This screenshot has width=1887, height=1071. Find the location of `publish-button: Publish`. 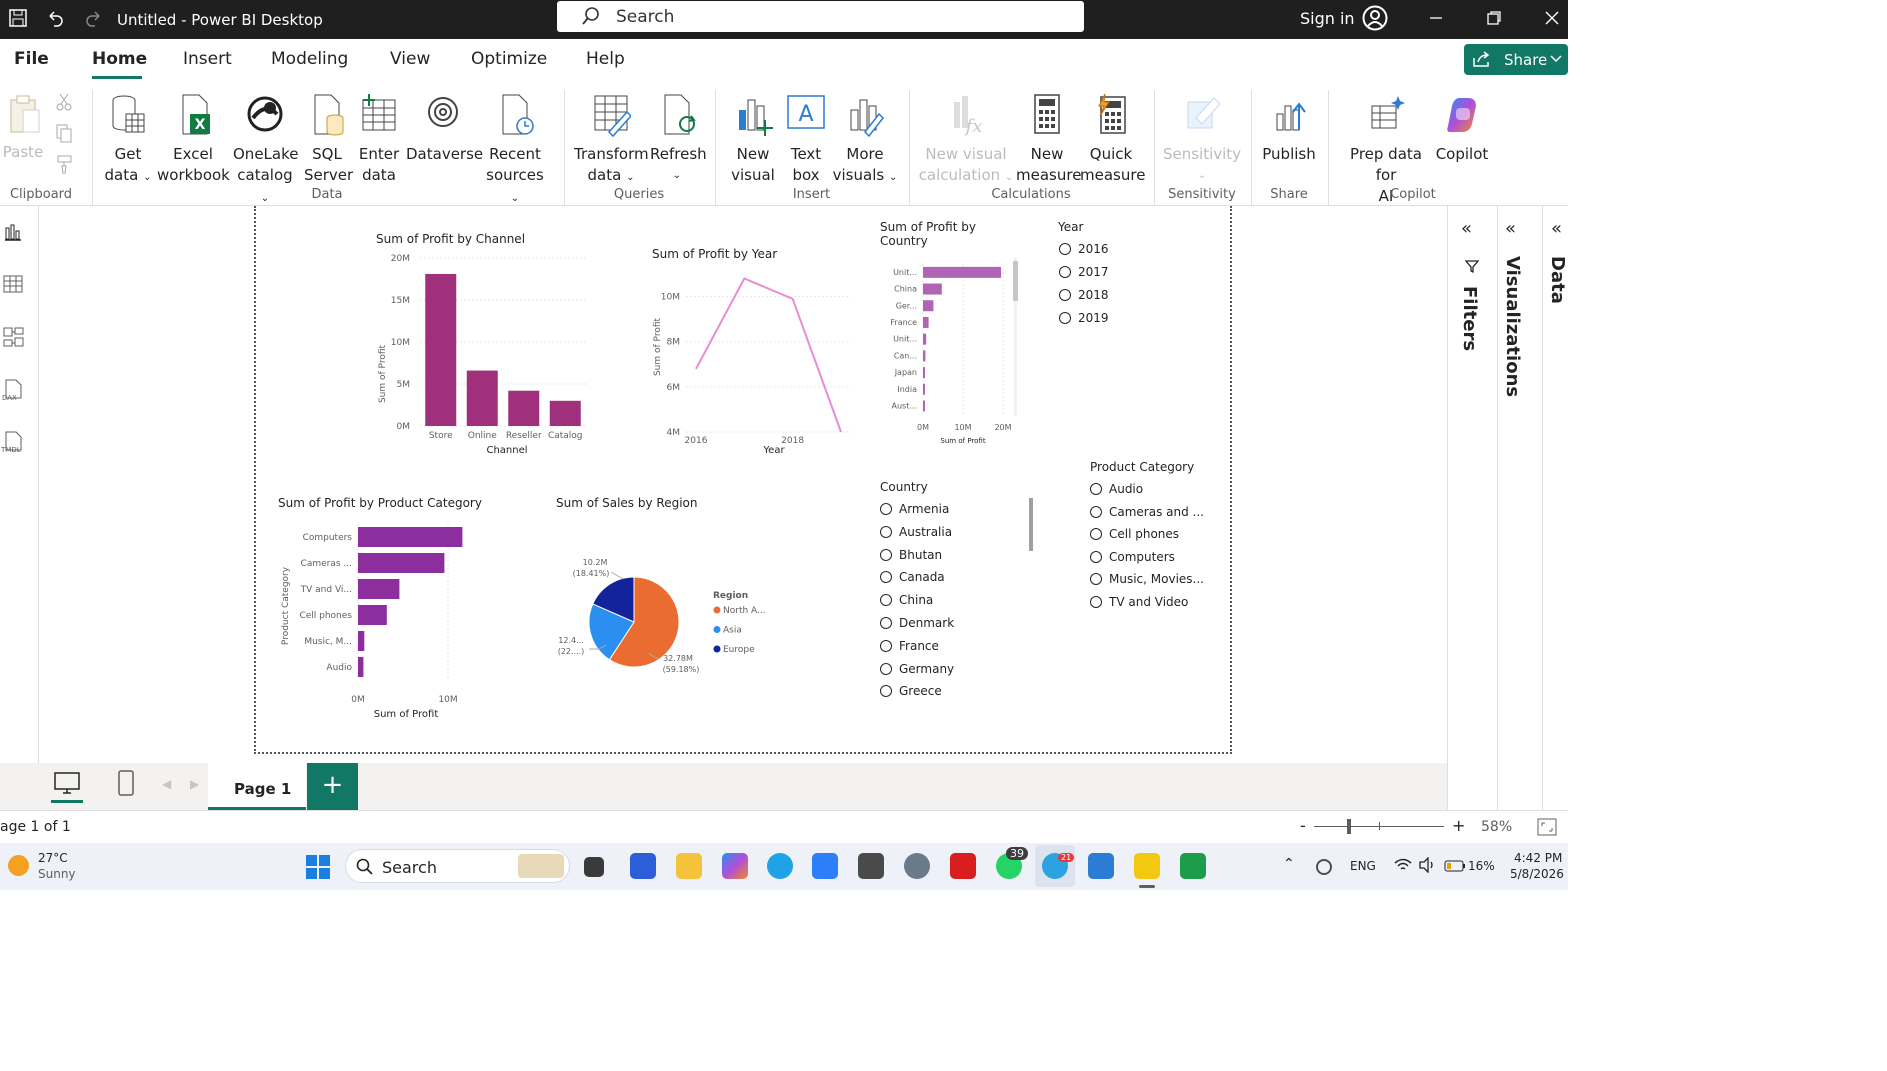

publish-button: Publish is located at coordinates (1289, 128).